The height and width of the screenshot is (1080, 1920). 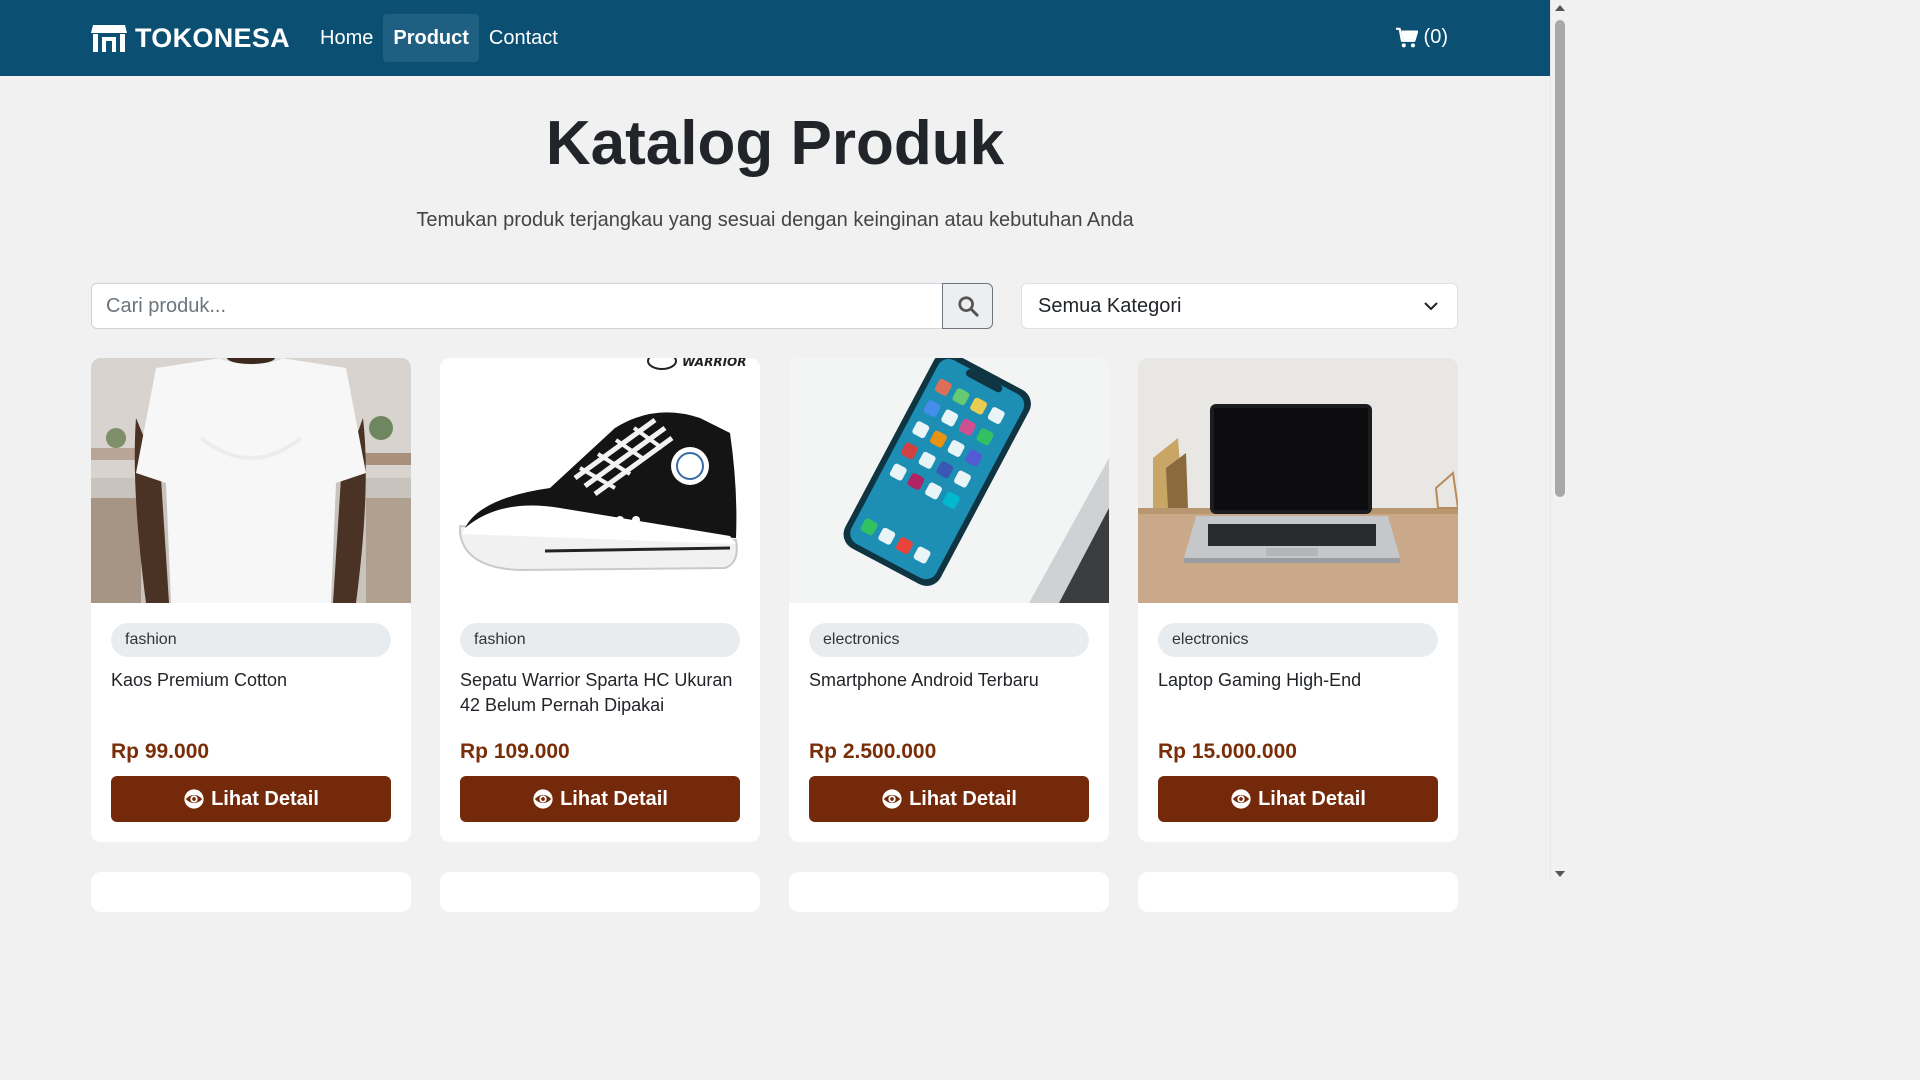 I want to click on nav-link-home: Home, so click(x=346, y=38).